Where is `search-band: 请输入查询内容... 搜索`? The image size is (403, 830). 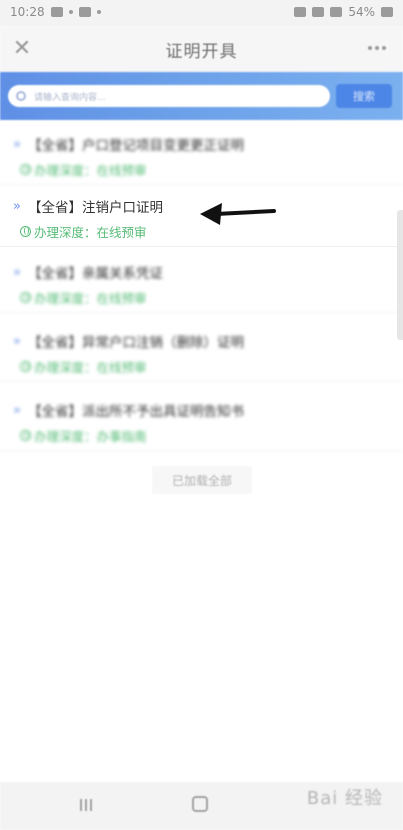
search-band: 请输入查询内容... 搜索 is located at coordinates (201, 96).